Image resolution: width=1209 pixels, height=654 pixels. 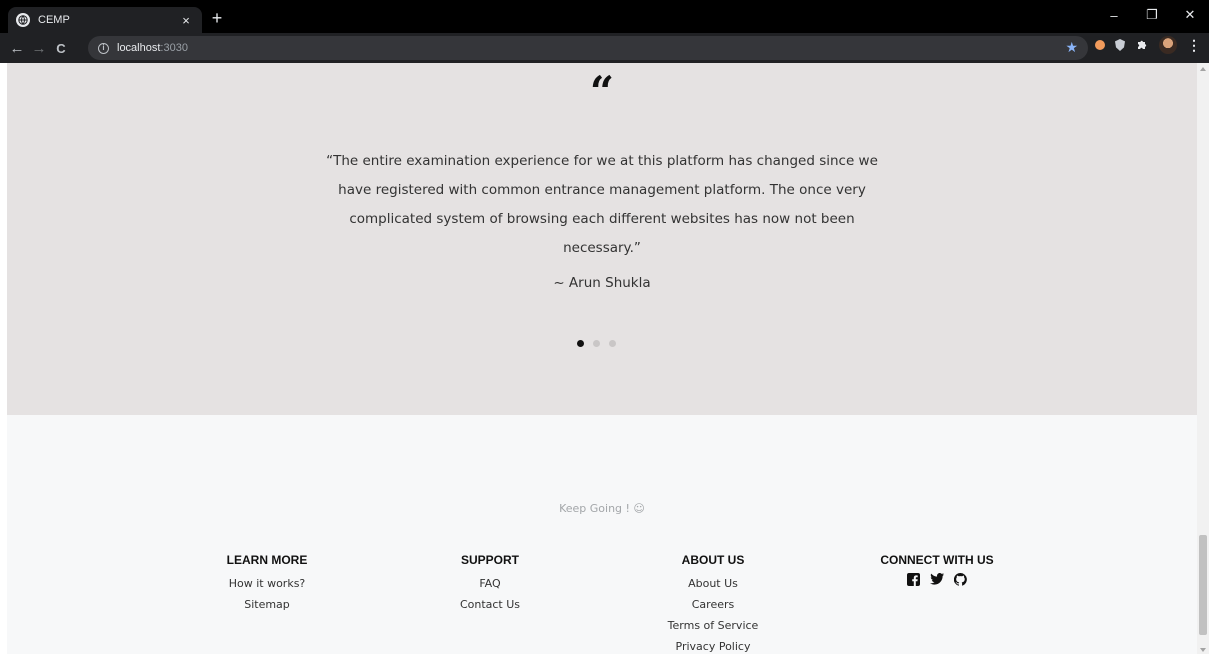 What do you see at coordinates (588, 48) in the screenshot?
I see `address-bar: i localhost:3030 ★` at bounding box center [588, 48].